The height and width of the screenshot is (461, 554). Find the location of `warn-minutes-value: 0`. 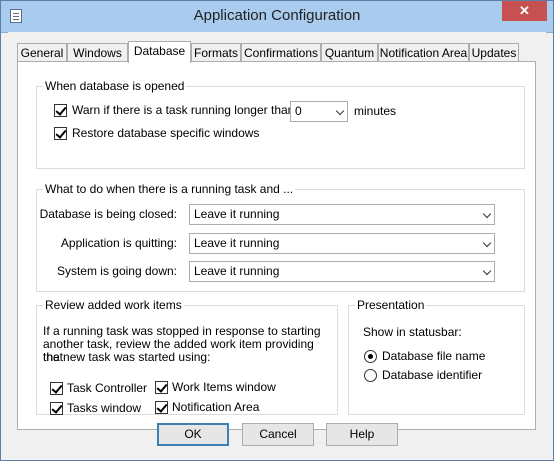

warn-minutes-value: 0 is located at coordinates (298, 111).